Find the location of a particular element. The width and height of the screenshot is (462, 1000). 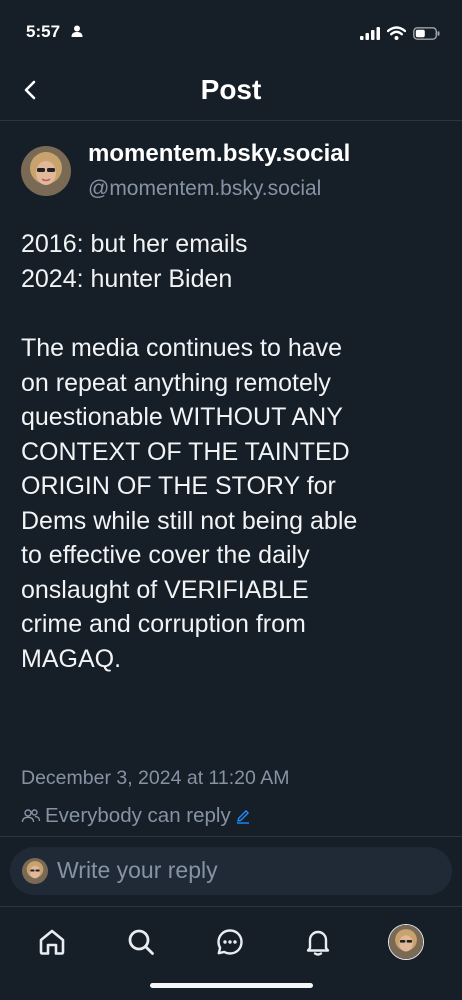

status-icons is located at coordinates (400, 33).